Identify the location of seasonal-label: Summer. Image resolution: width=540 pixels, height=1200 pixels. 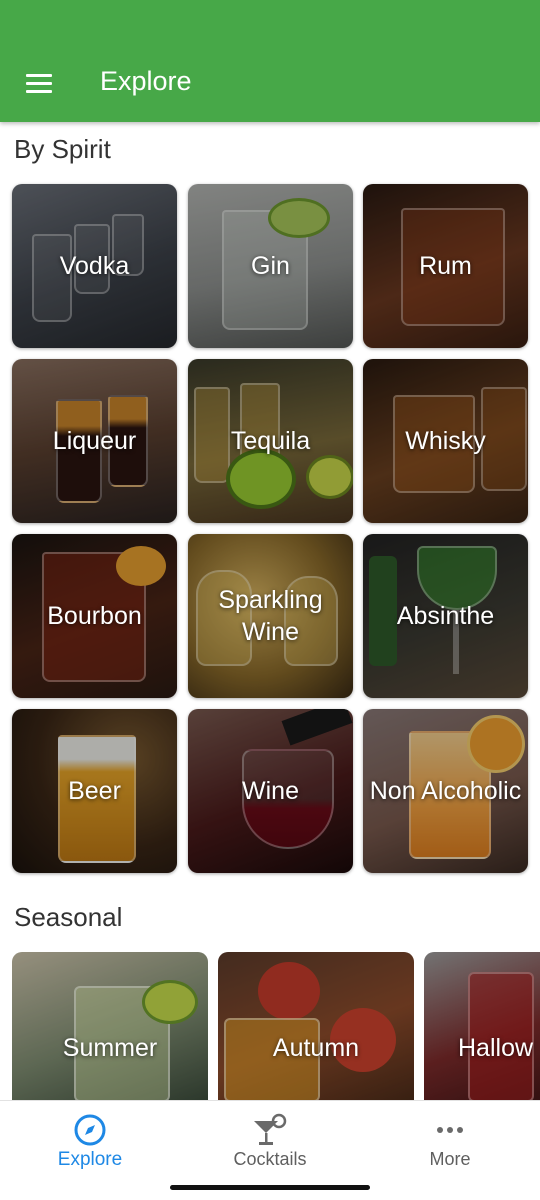
(110, 1048).